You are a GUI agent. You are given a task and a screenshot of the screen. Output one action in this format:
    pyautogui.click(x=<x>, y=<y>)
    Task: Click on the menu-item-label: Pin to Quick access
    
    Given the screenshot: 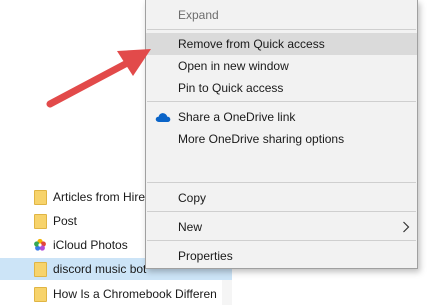 What is the action you would take?
    pyautogui.click(x=231, y=88)
    